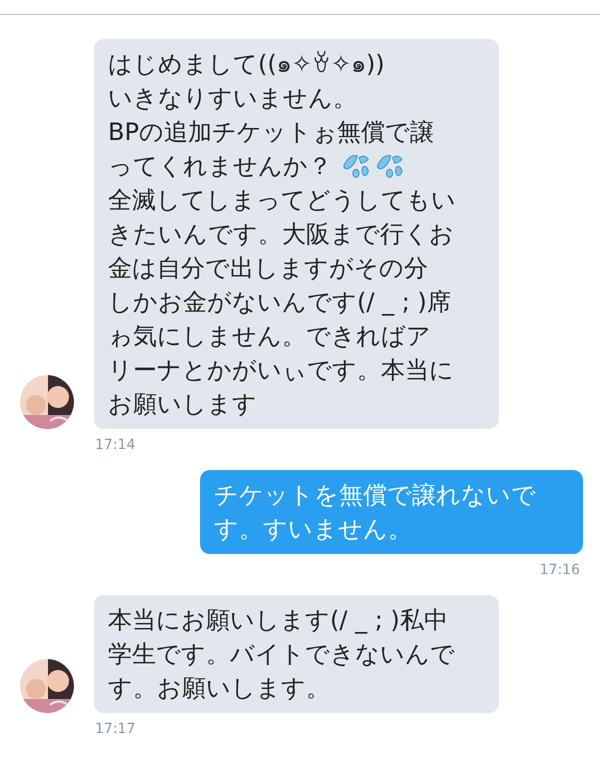 The width and height of the screenshot is (600, 775). Describe the element at coordinates (560, 570) in the screenshot. I see `timestamp: 17:16` at that location.